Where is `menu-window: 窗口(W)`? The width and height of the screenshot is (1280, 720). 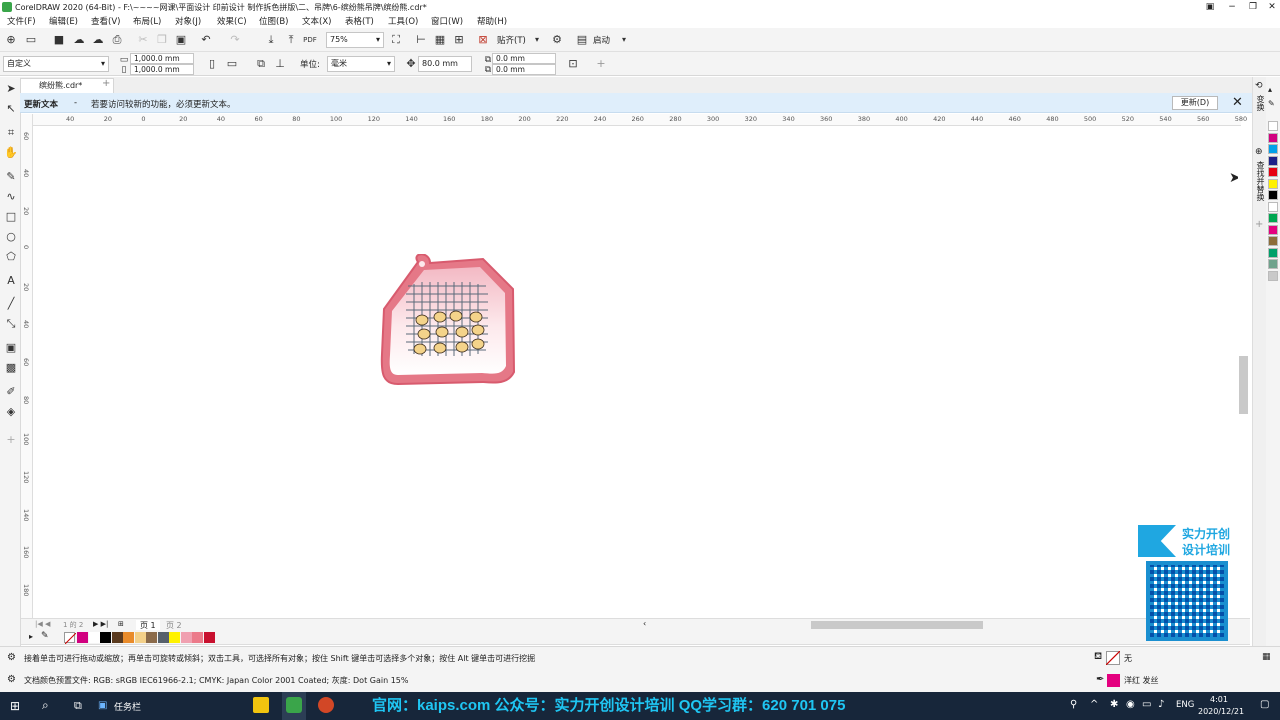 menu-window: 窗口(W) is located at coordinates (447, 21).